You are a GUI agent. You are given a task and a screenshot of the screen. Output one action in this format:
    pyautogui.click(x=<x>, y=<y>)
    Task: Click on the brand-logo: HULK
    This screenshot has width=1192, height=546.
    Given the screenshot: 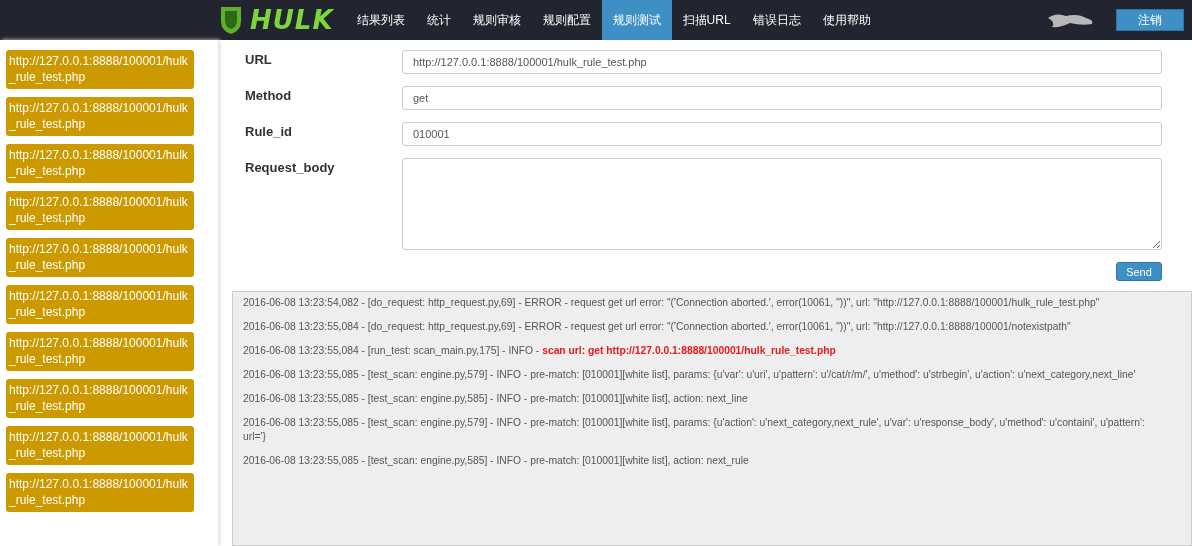 What is the action you would take?
    pyautogui.click(x=292, y=20)
    